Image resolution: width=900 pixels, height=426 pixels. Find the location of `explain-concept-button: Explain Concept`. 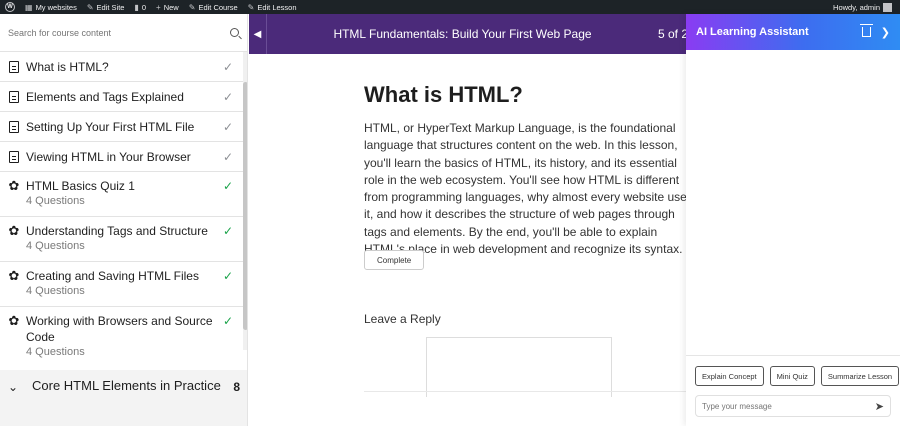

explain-concept-button: Explain Concept is located at coordinates (729, 376).